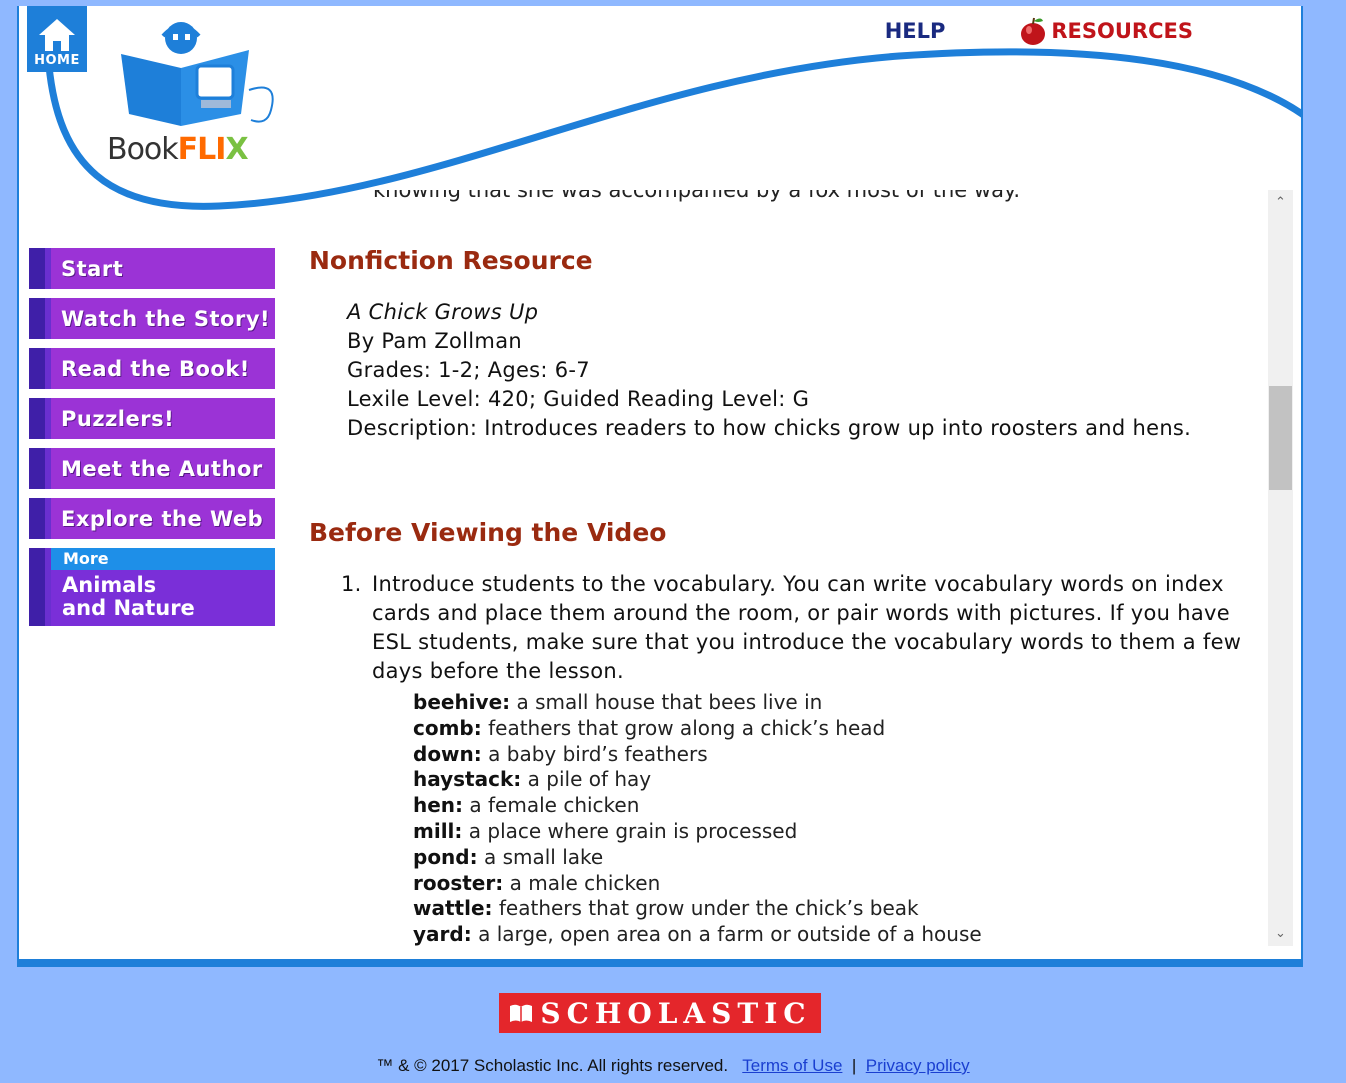 The image size is (1346, 1083). I want to click on scholastic-logo: SCHOLASTIC, so click(660, 1013).